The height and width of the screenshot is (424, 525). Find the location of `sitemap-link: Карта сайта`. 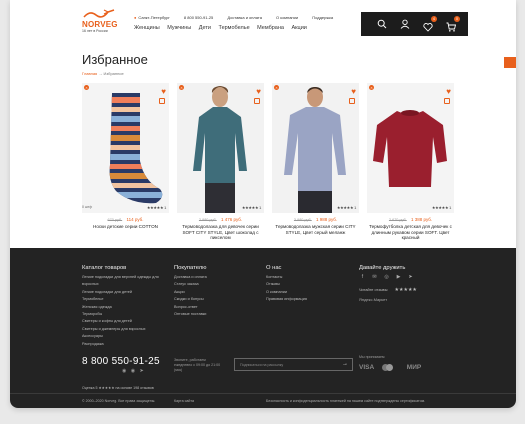

sitemap-link: Карта сайта is located at coordinates (184, 401).